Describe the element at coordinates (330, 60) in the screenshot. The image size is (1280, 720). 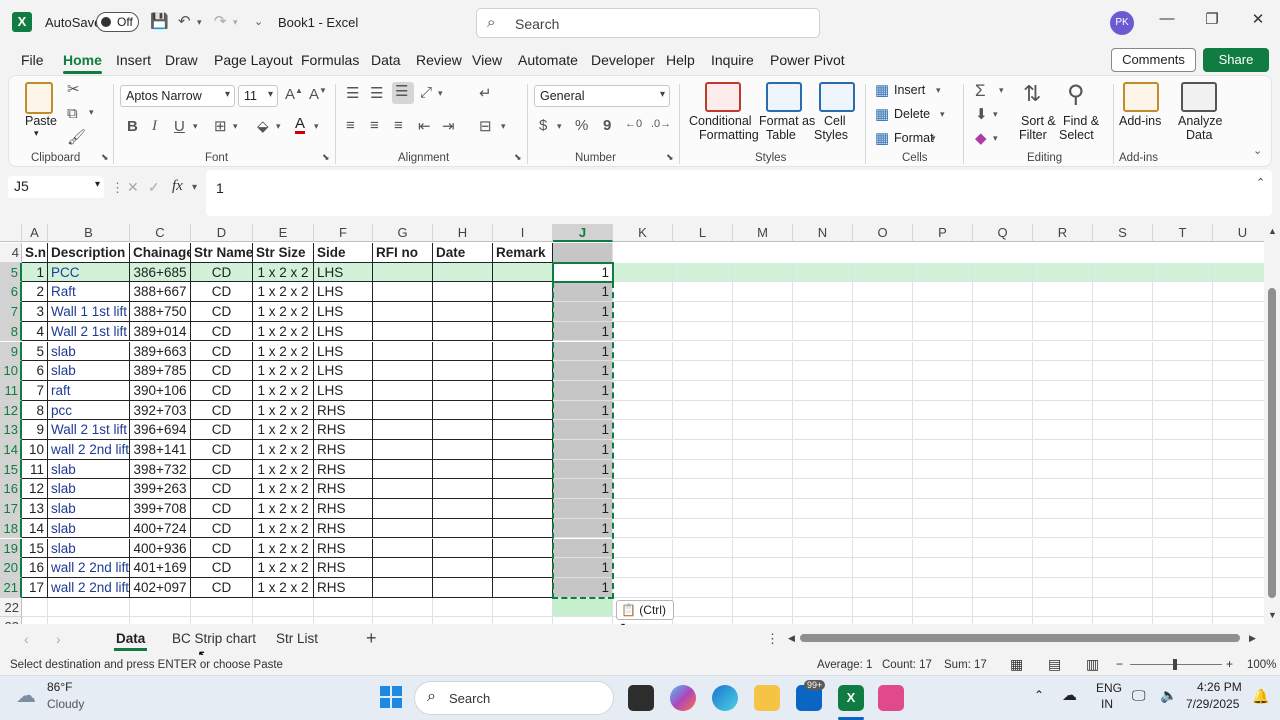
I see `tab-formulas: Formulas` at that location.